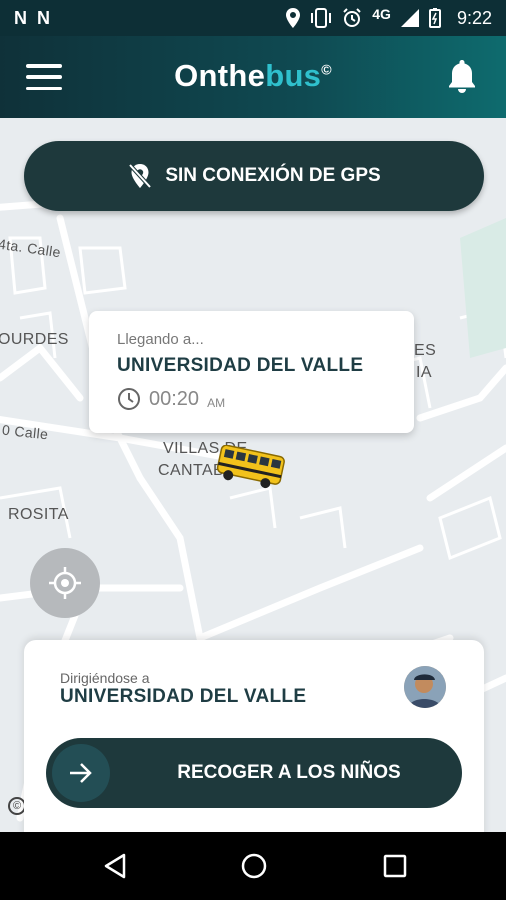 This screenshot has height=900, width=506. I want to click on crosshair-icon, so click(65, 583).